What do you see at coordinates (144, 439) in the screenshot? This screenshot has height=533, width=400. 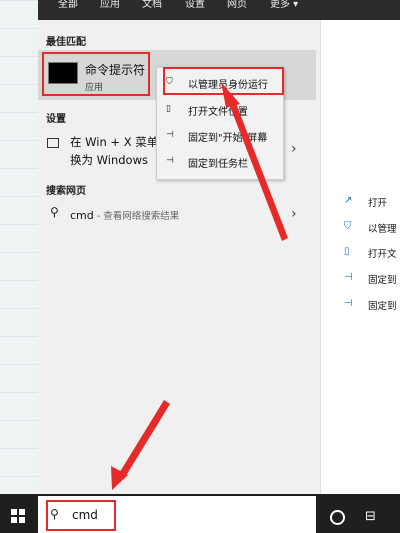 I see `arrow-shaft-lower` at bounding box center [144, 439].